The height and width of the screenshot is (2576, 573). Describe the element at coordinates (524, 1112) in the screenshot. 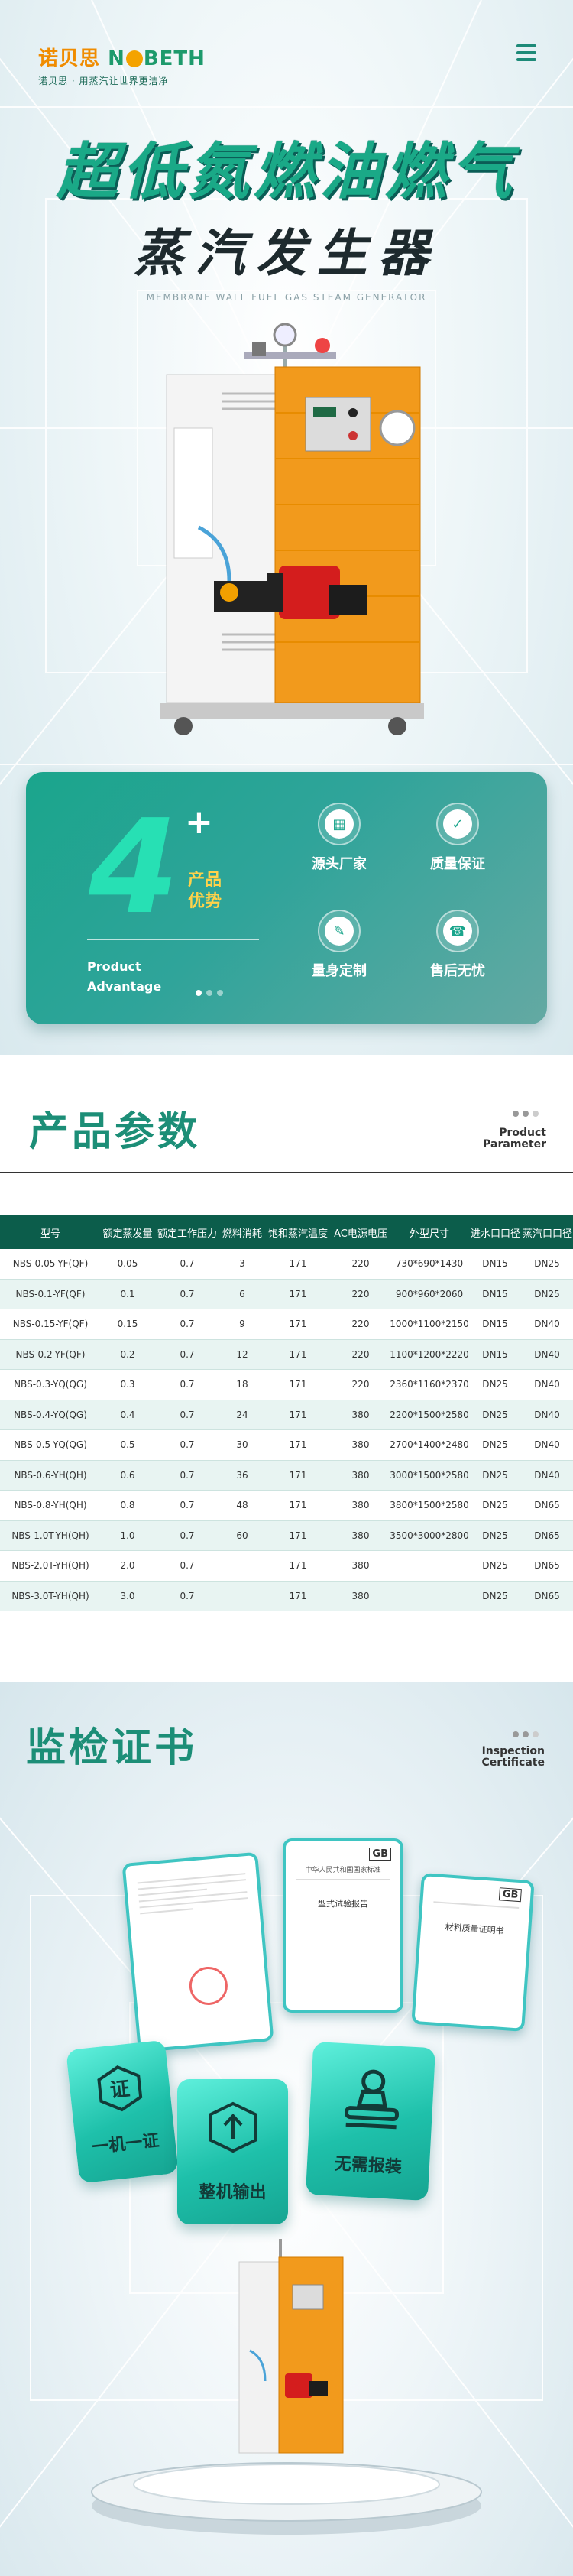

I see `section-dots` at that location.